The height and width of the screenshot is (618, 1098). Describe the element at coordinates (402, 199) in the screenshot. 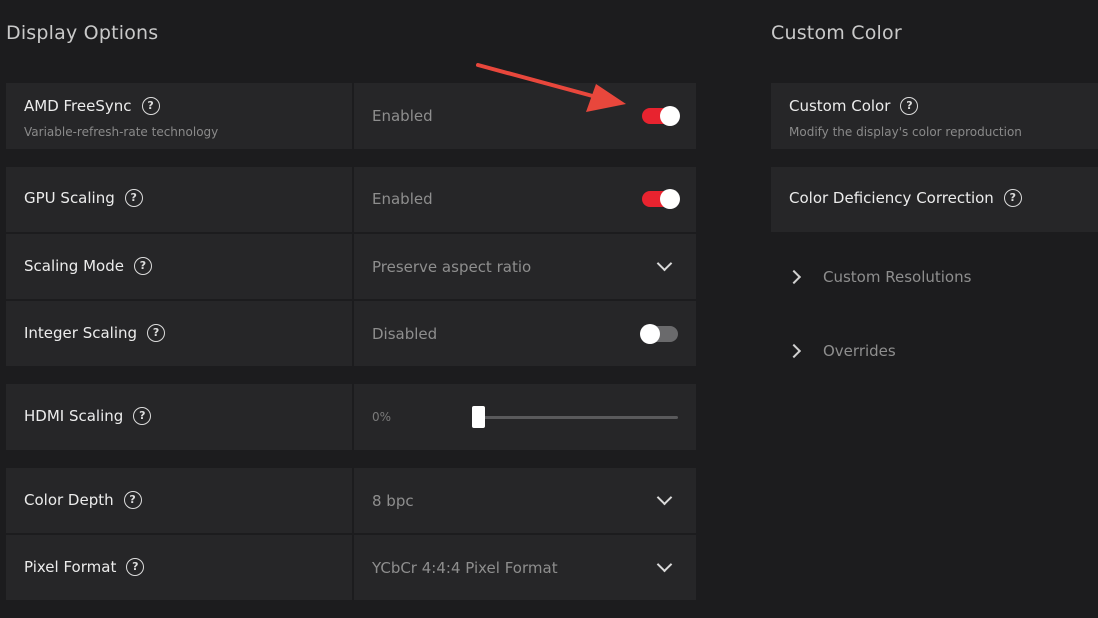

I see `gpu-scaling-value: Enabled` at that location.